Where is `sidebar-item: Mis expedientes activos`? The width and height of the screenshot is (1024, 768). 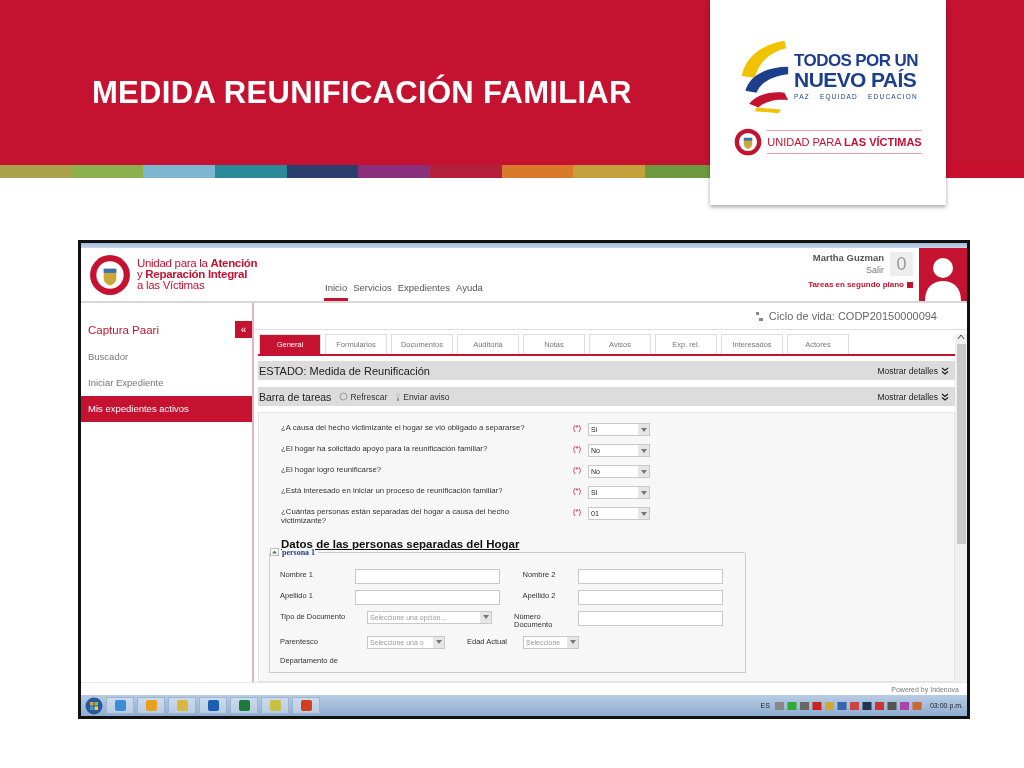 sidebar-item: Mis expedientes activos is located at coordinates (166, 409).